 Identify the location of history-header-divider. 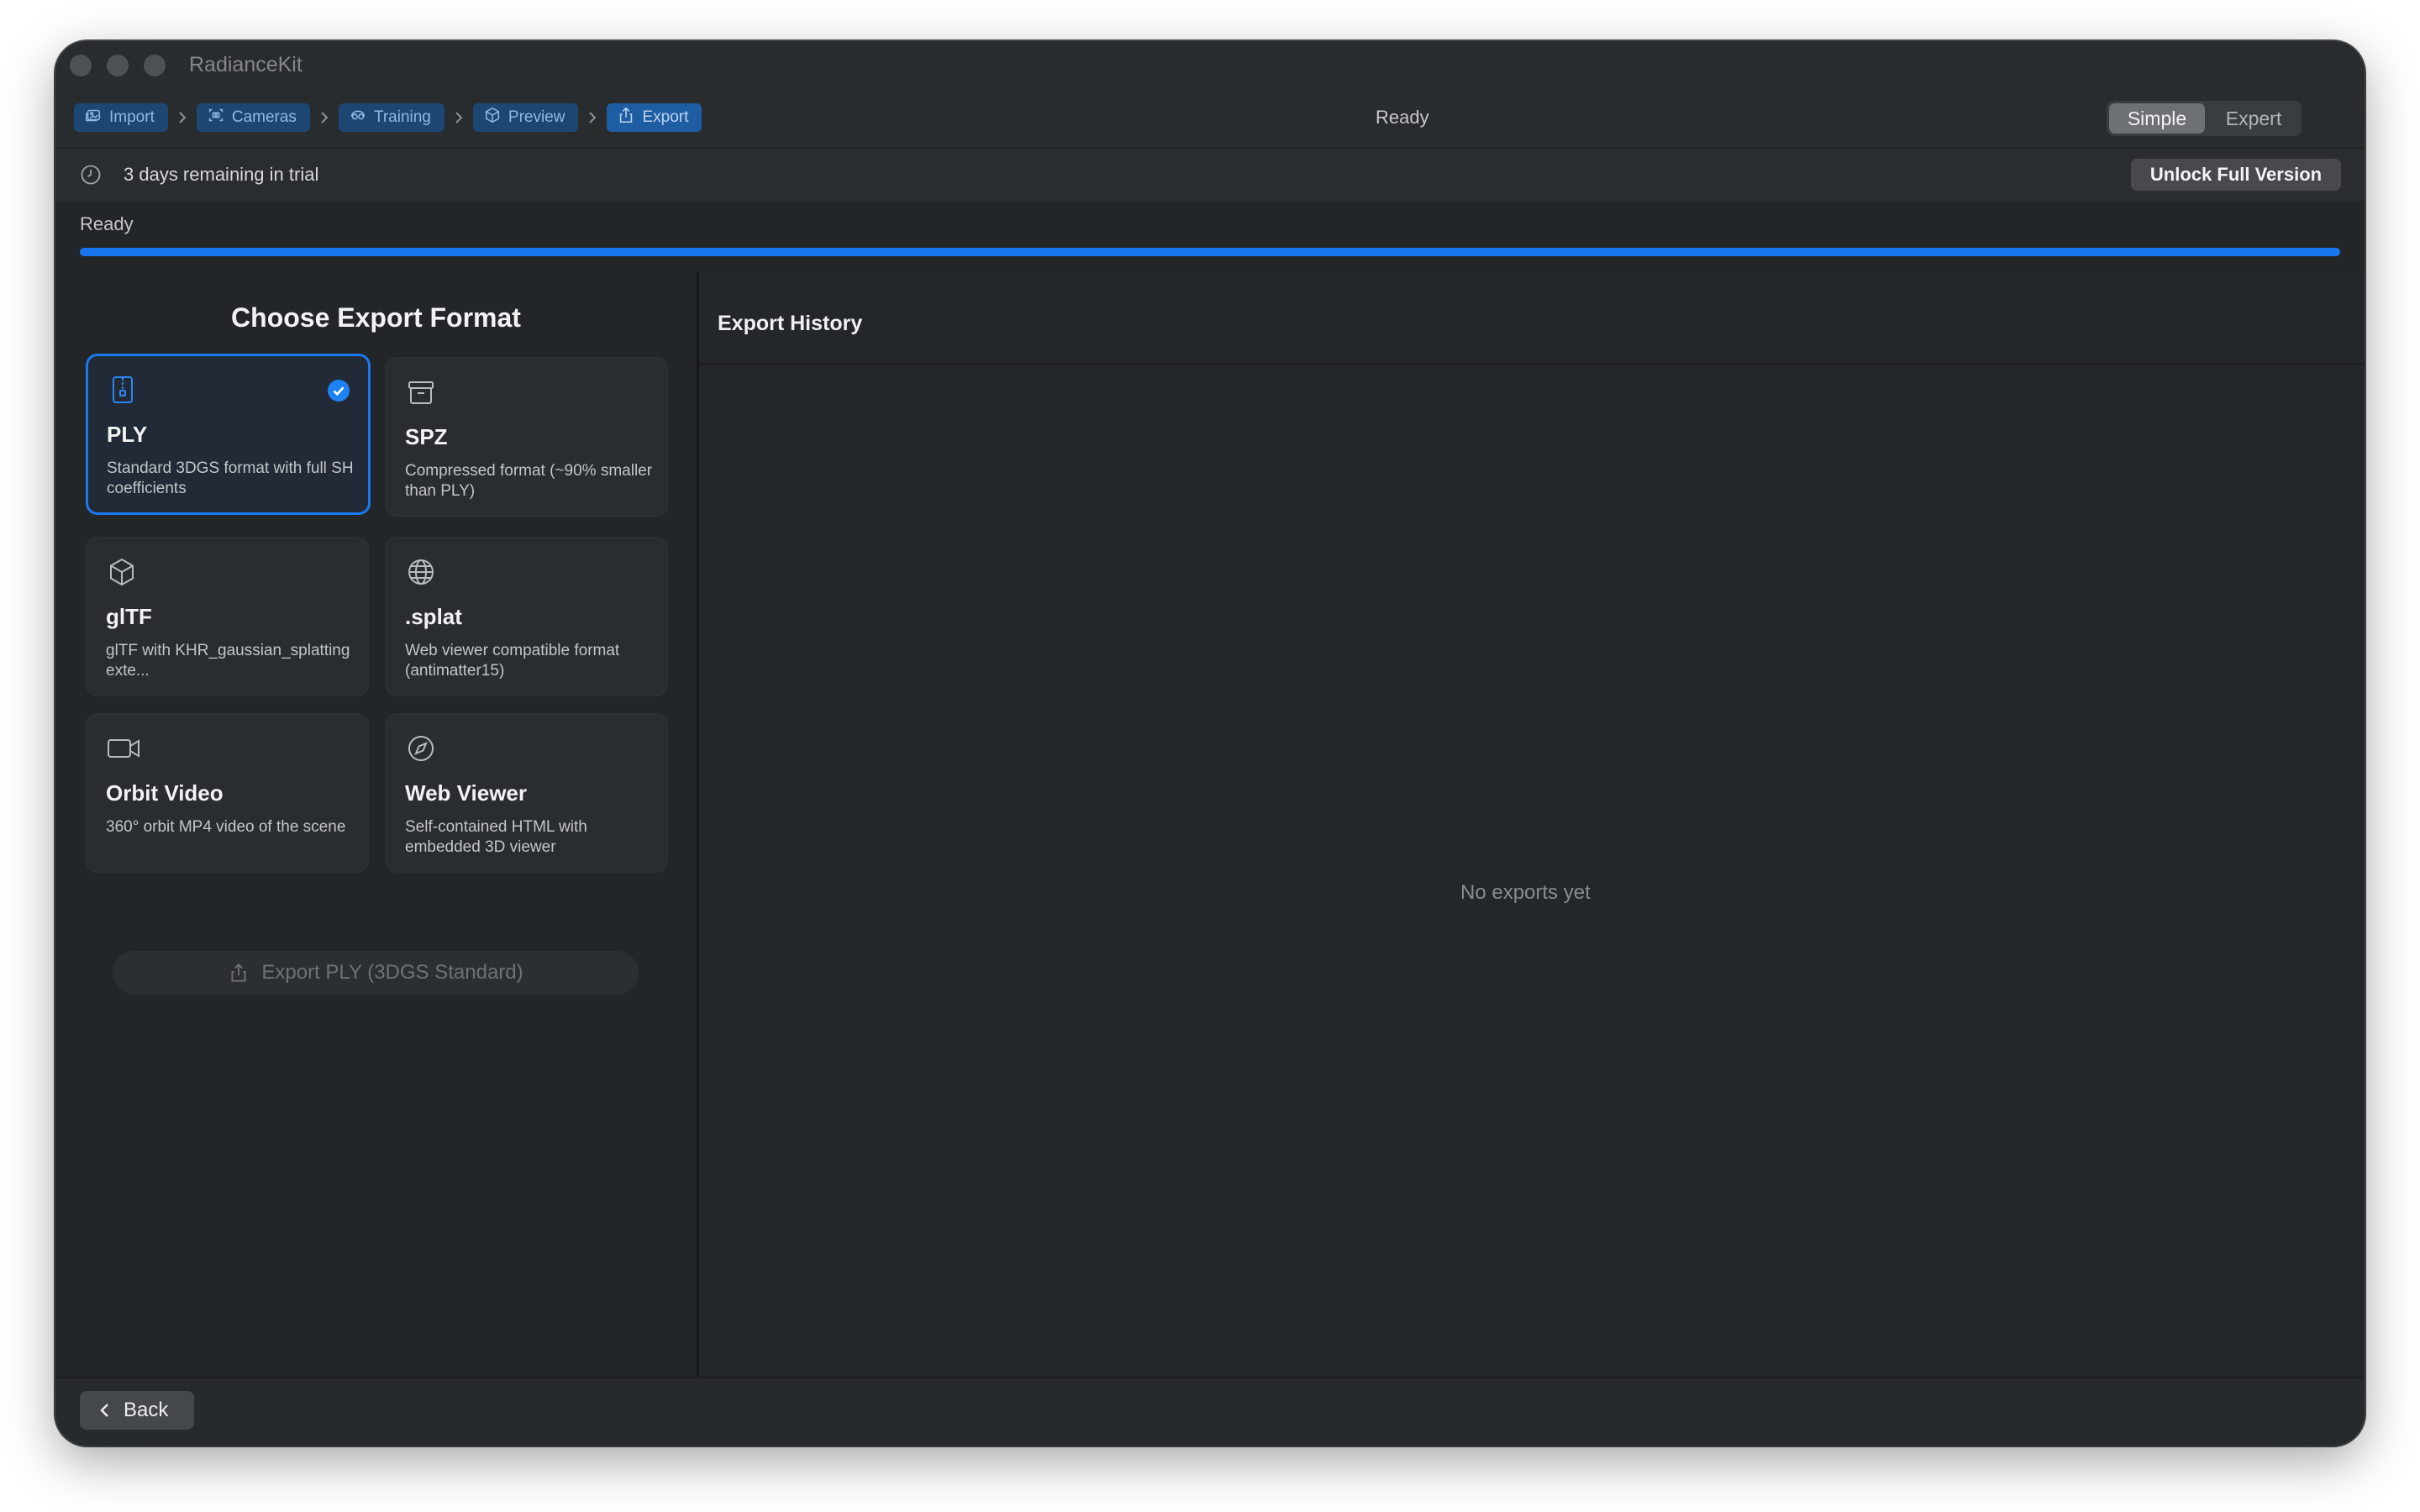
(1532, 364).